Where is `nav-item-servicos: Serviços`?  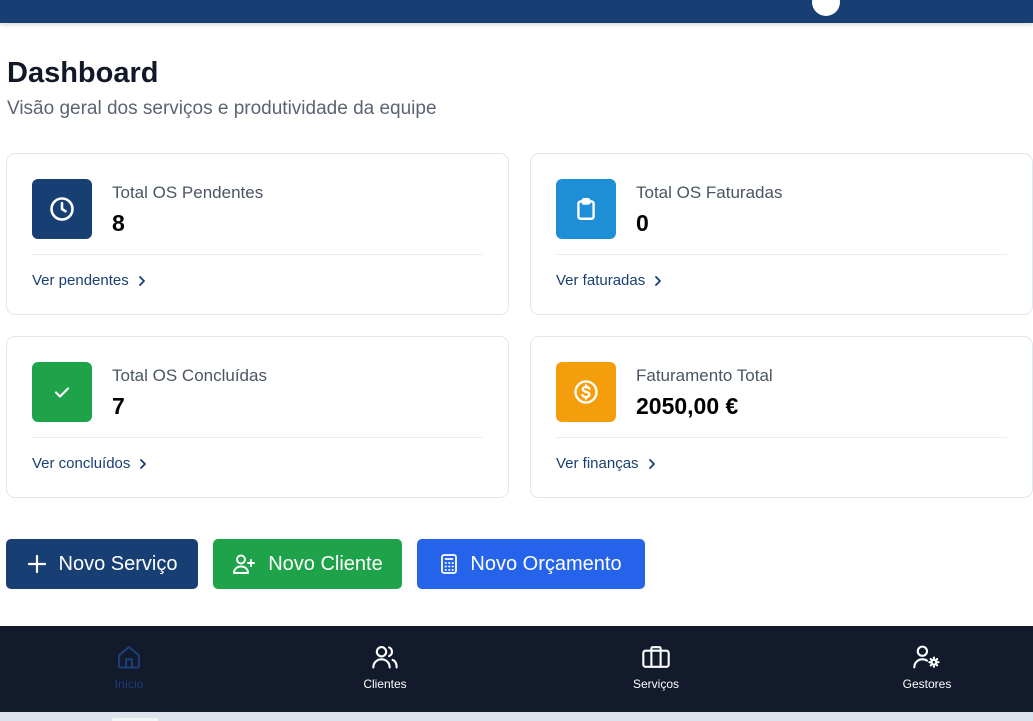
nav-item-servicos: Serviços is located at coordinates (656, 669).